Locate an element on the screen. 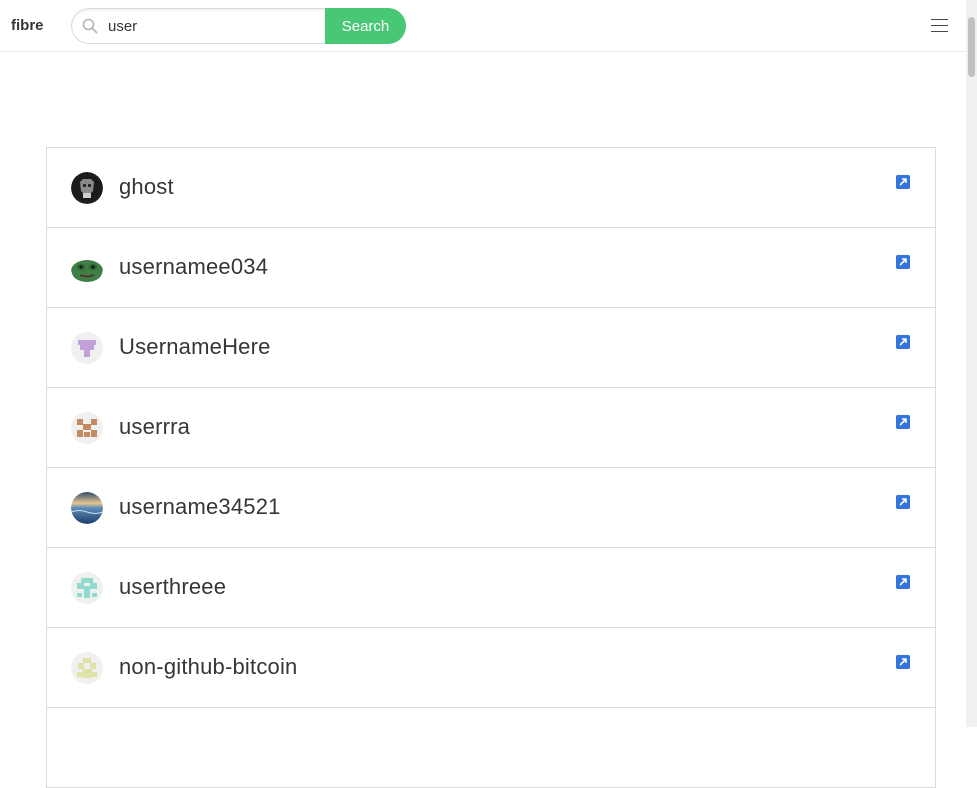 This screenshot has height=788, width=977. username: usernamee034 is located at coordinates (193, 267).